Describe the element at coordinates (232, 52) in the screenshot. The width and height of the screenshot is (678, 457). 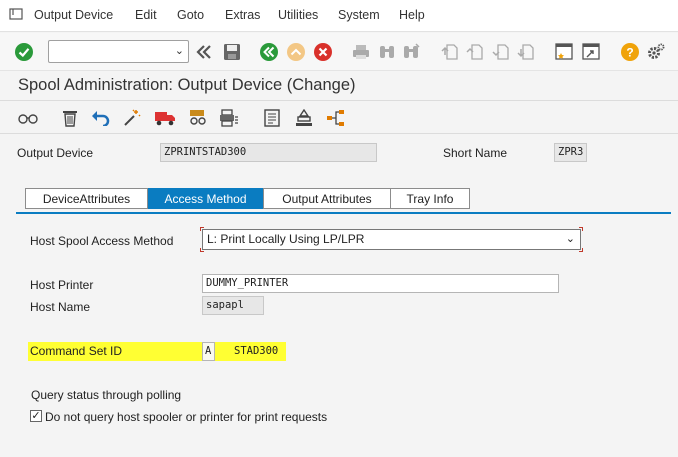
I see `save-icon` at that location.